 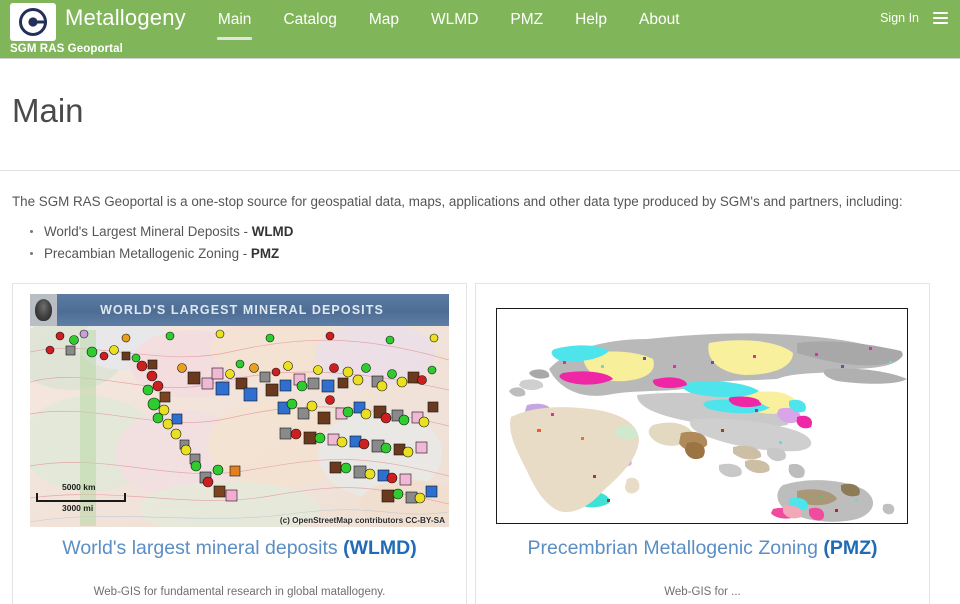 I want to click on brand-name: Metallogeny, so click(x=125, y=17).